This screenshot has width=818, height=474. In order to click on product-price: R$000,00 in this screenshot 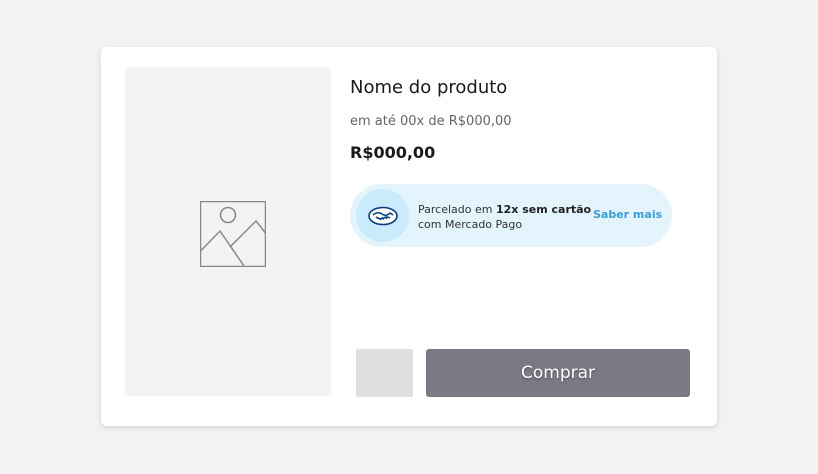, I will do `click(393, 152)`.